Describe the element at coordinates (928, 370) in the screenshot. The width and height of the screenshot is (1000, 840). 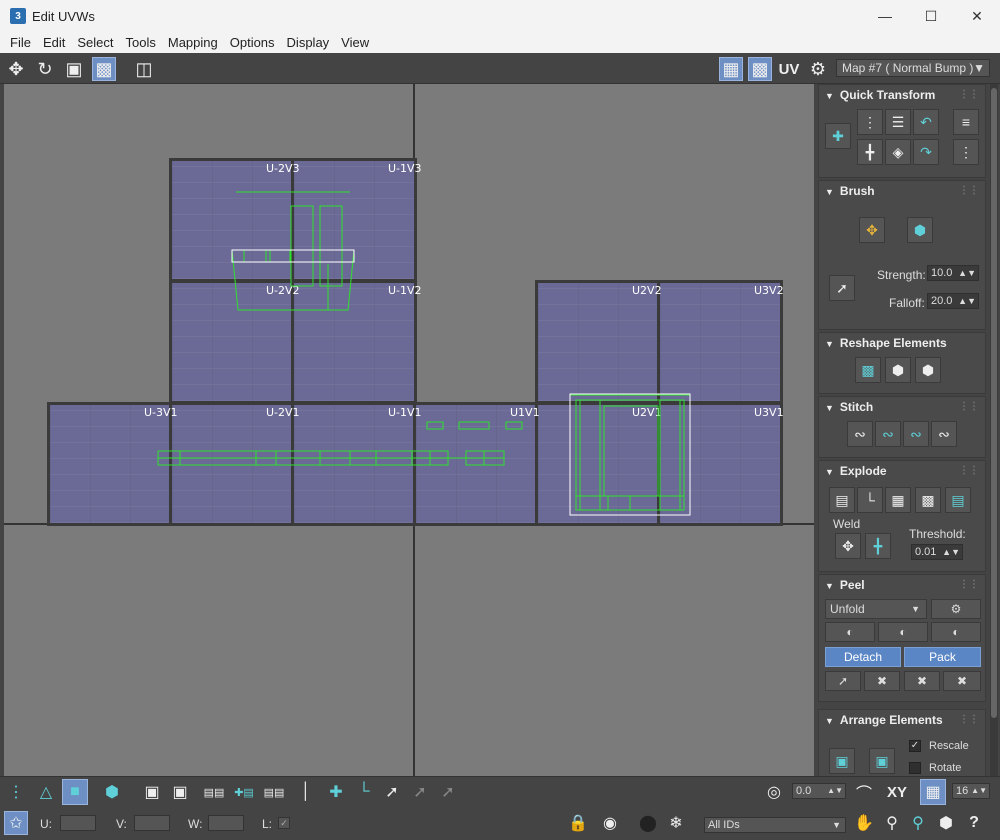
I see `relax-settings-icon: ⬢` at that location.